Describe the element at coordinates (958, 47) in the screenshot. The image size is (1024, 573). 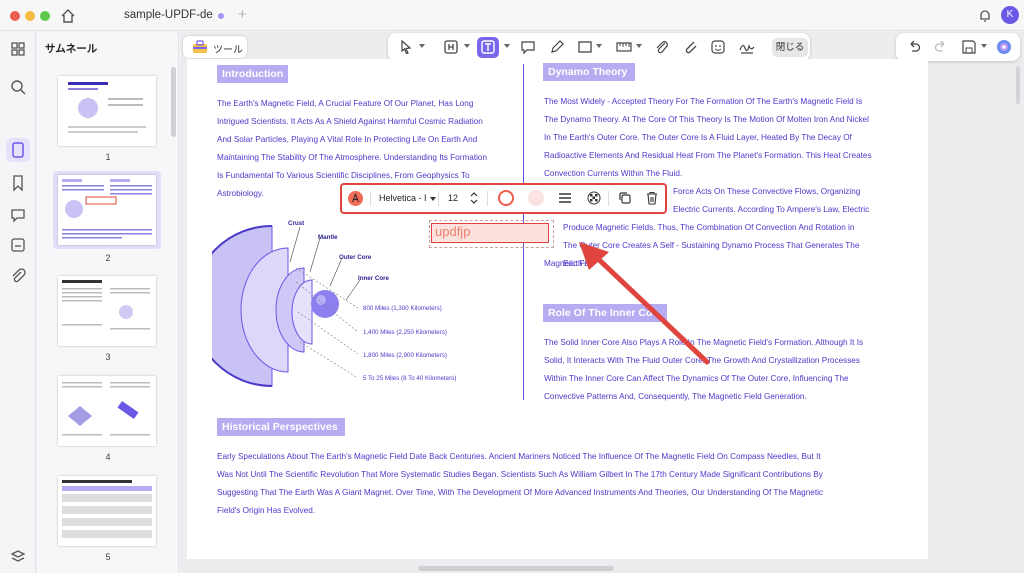
I see `right-toolbar` at that location.